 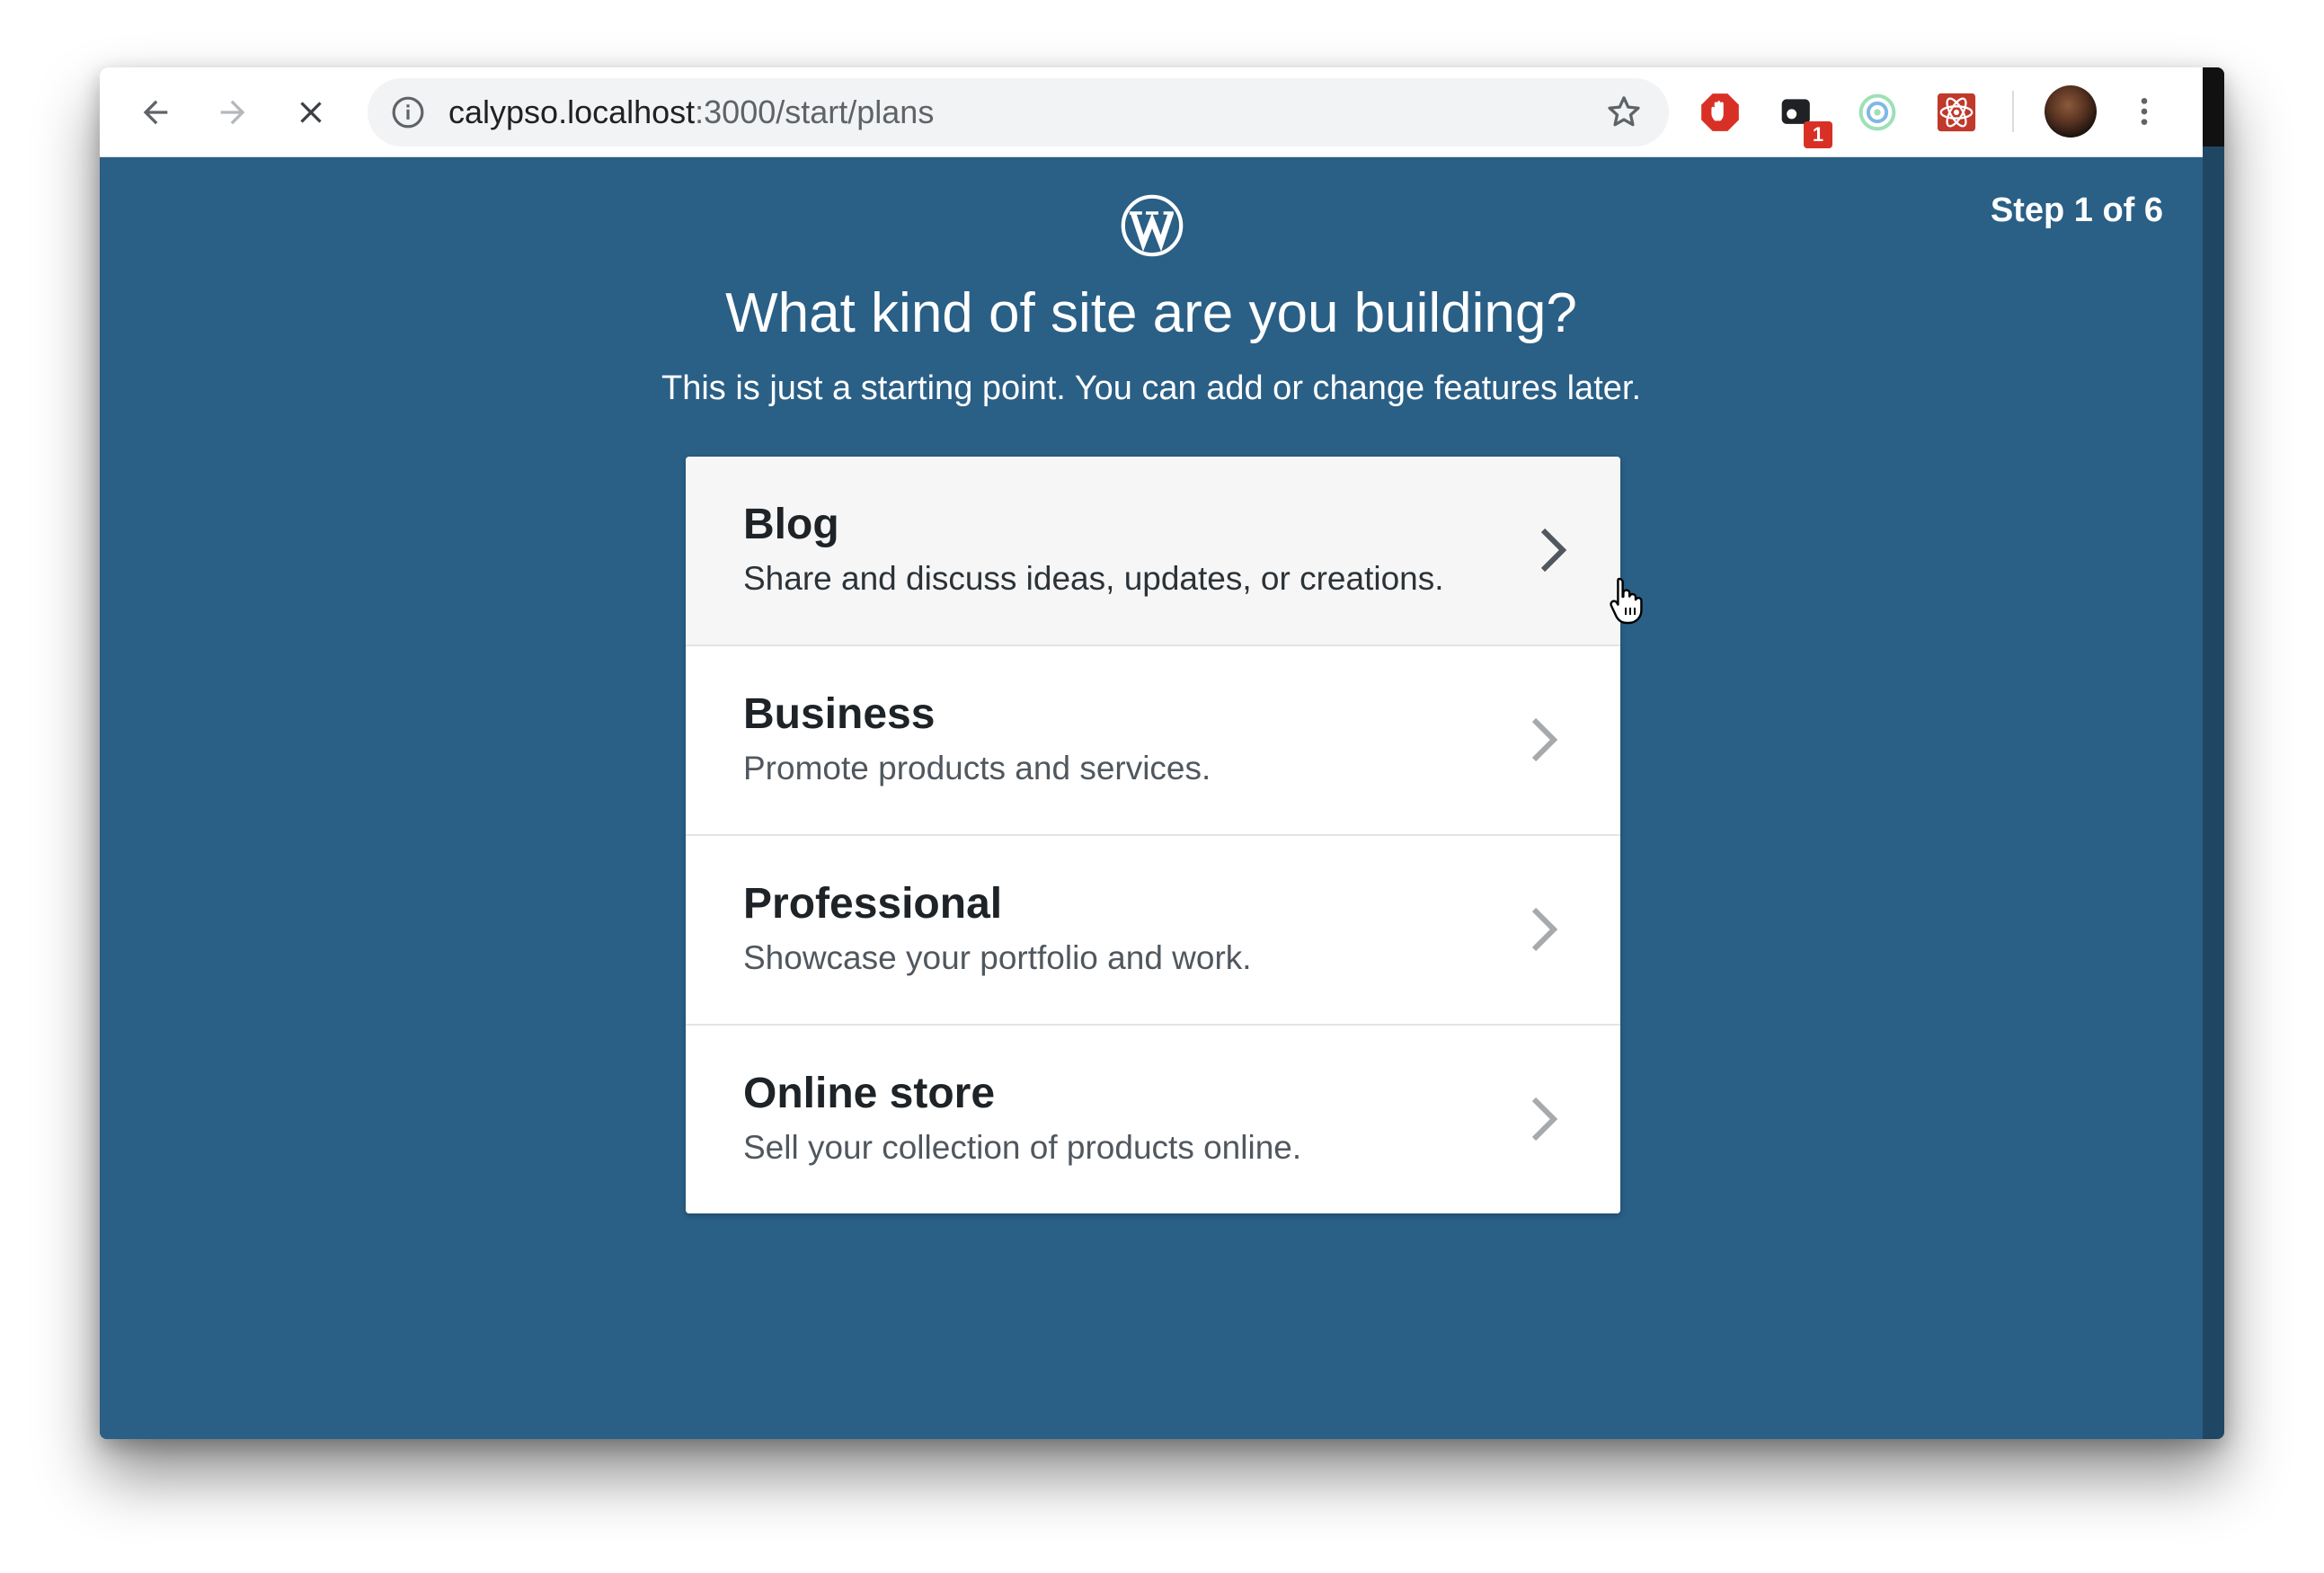 I want to click on more-vertical-icon, so click(x=2144, y=112).